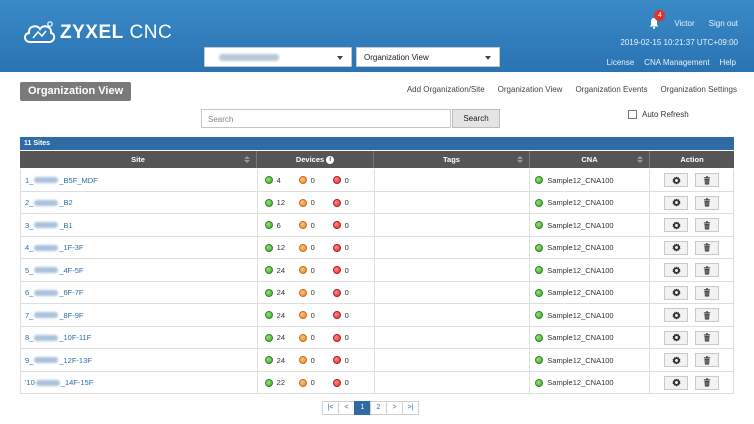 The image size is (754, 424). Describe the element at coordinates (54, 247) in the screenshot. I see `site-link: 4_ _1F-3F` at that location.